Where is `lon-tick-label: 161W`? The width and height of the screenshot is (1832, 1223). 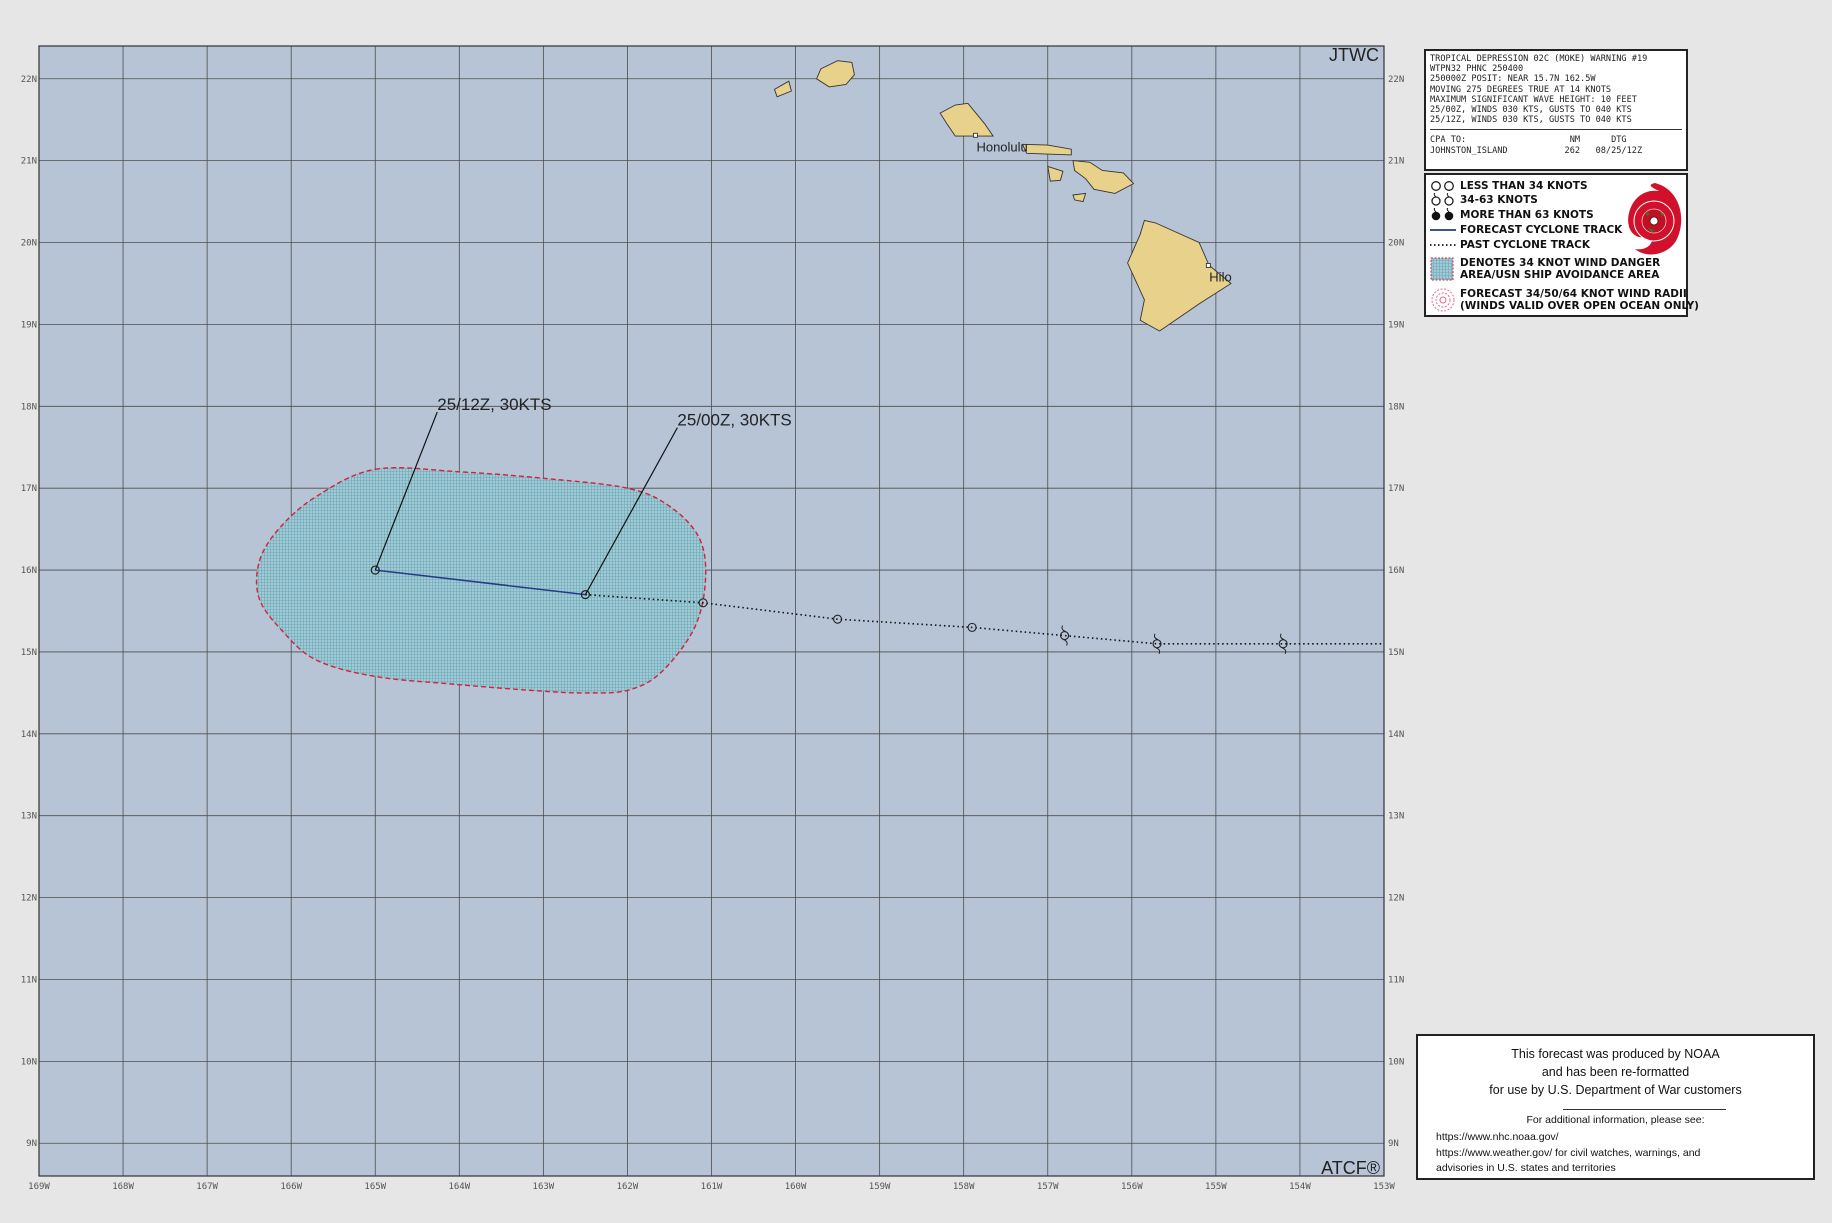
lon-tick-label: 161W is located at coordinates (712, 1187).